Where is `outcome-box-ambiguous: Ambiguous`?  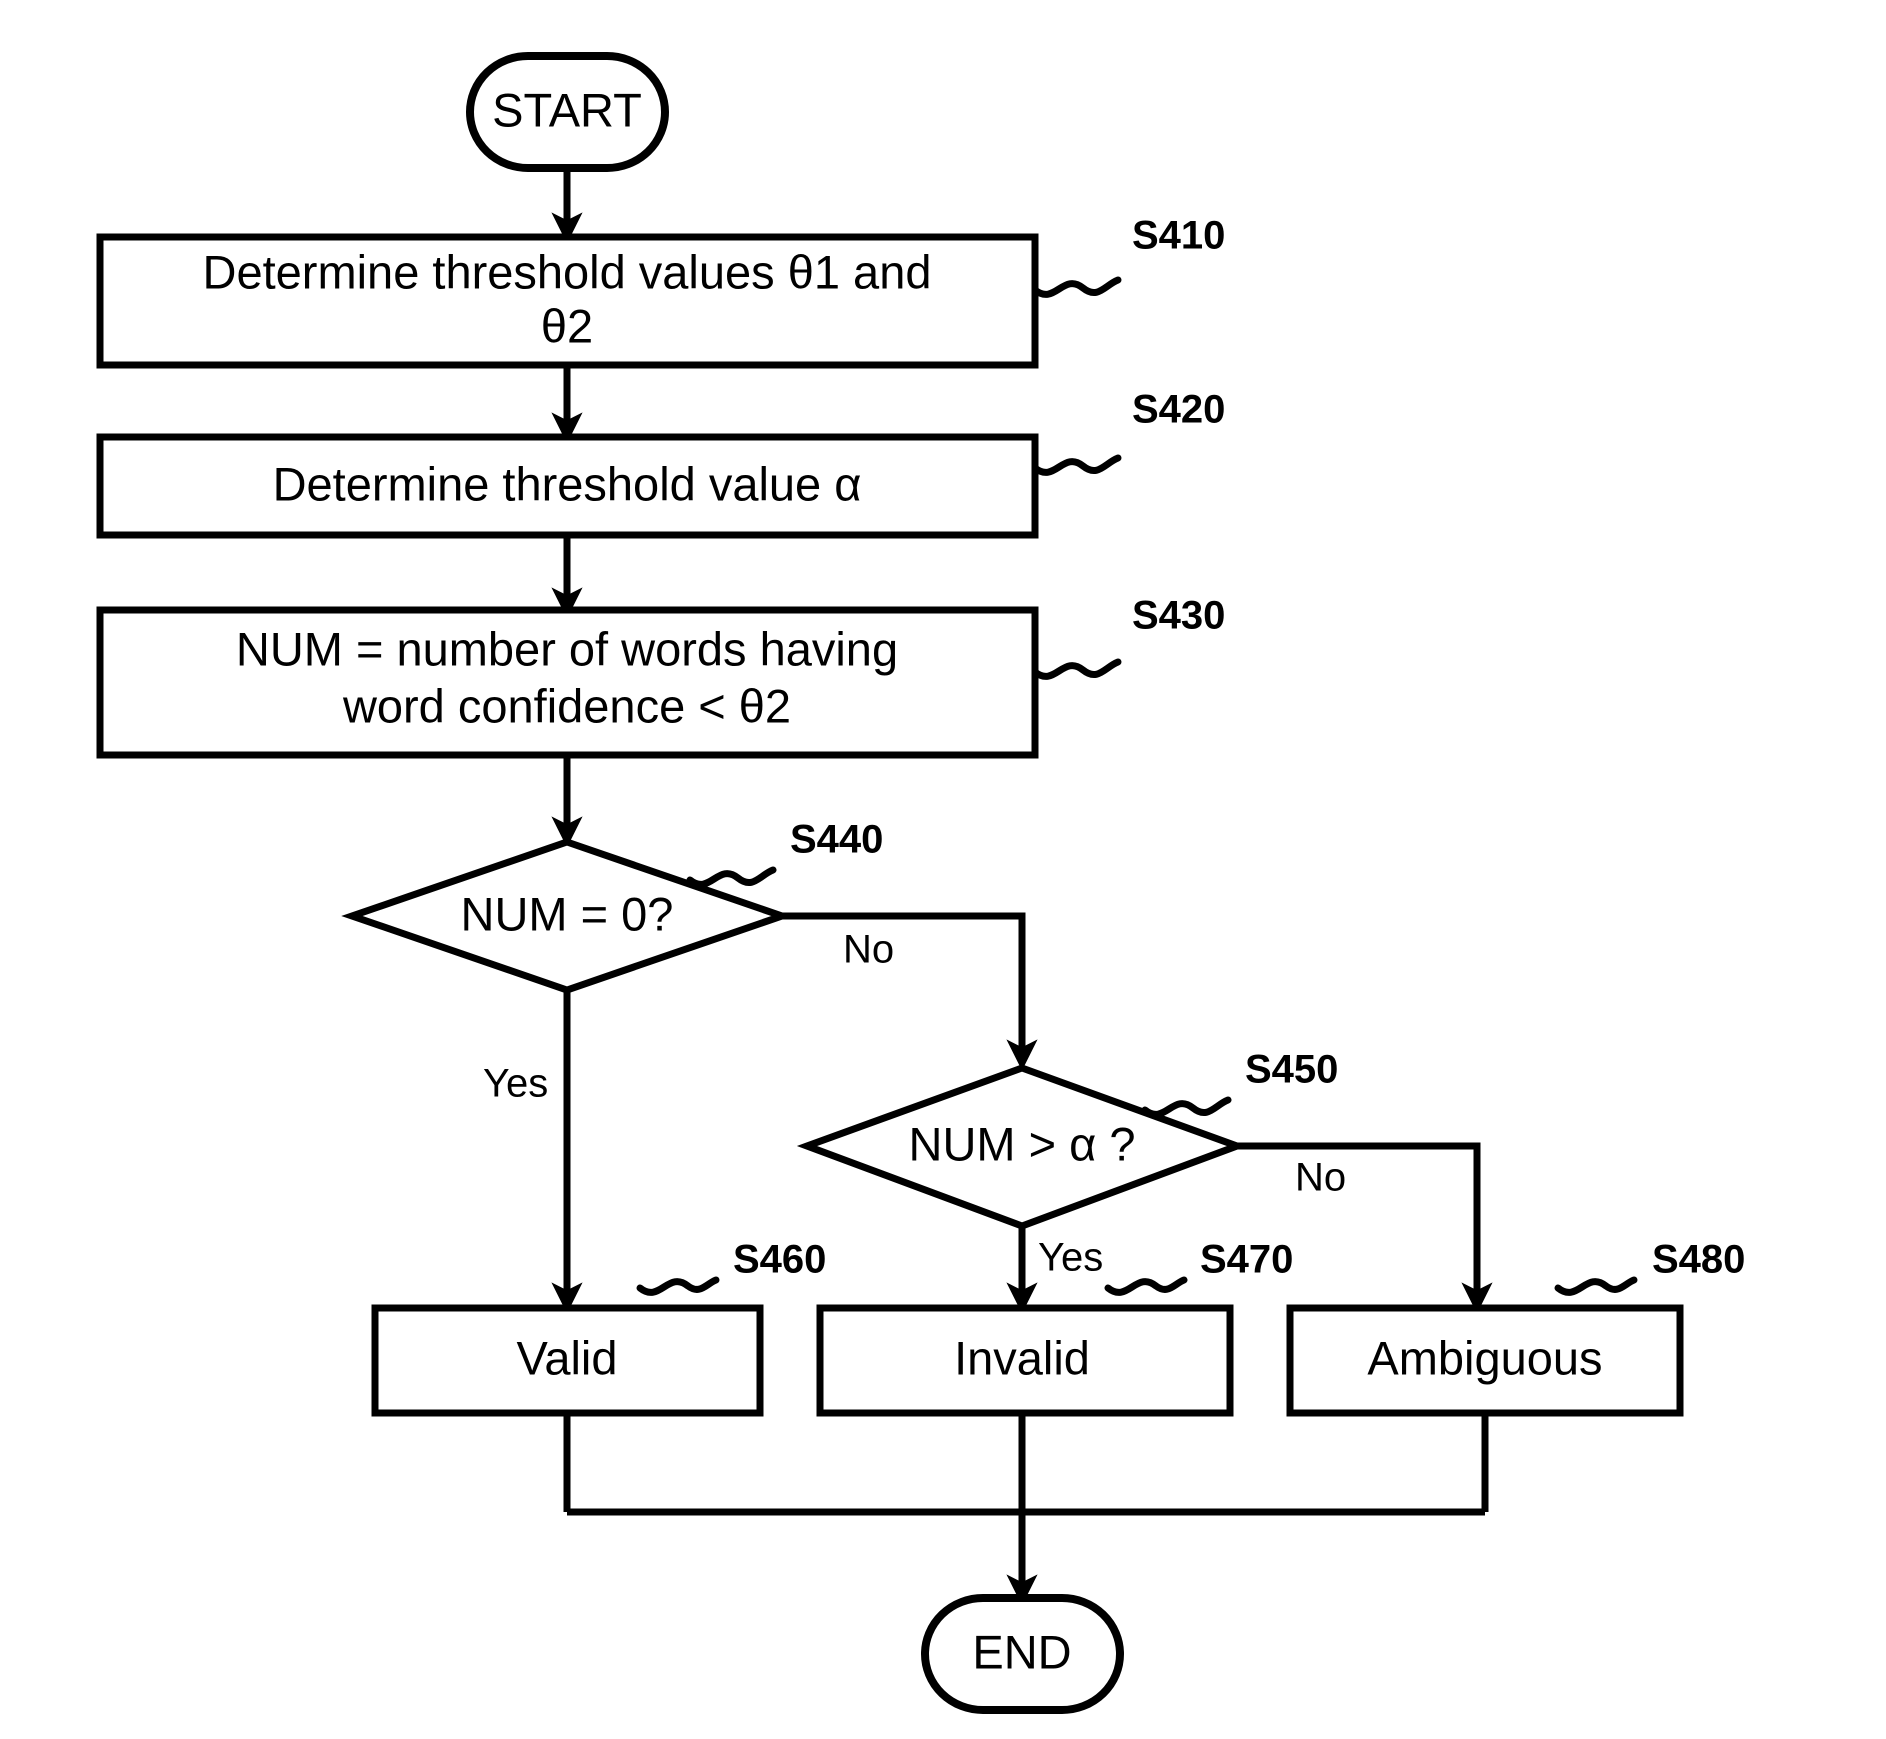 outcome-box-ambiguous: Ambiguous is located at coordinates (1485, 1360).